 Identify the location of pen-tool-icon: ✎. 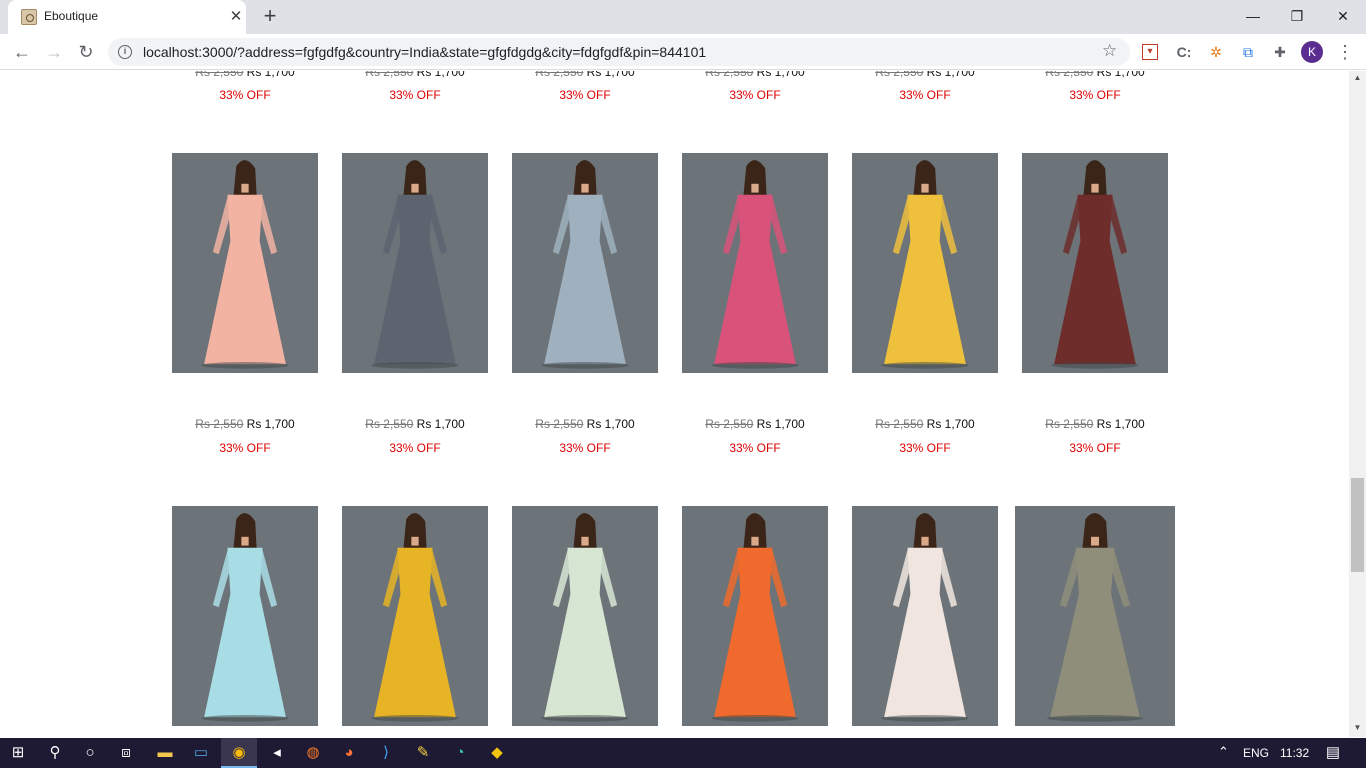
(423, 753).